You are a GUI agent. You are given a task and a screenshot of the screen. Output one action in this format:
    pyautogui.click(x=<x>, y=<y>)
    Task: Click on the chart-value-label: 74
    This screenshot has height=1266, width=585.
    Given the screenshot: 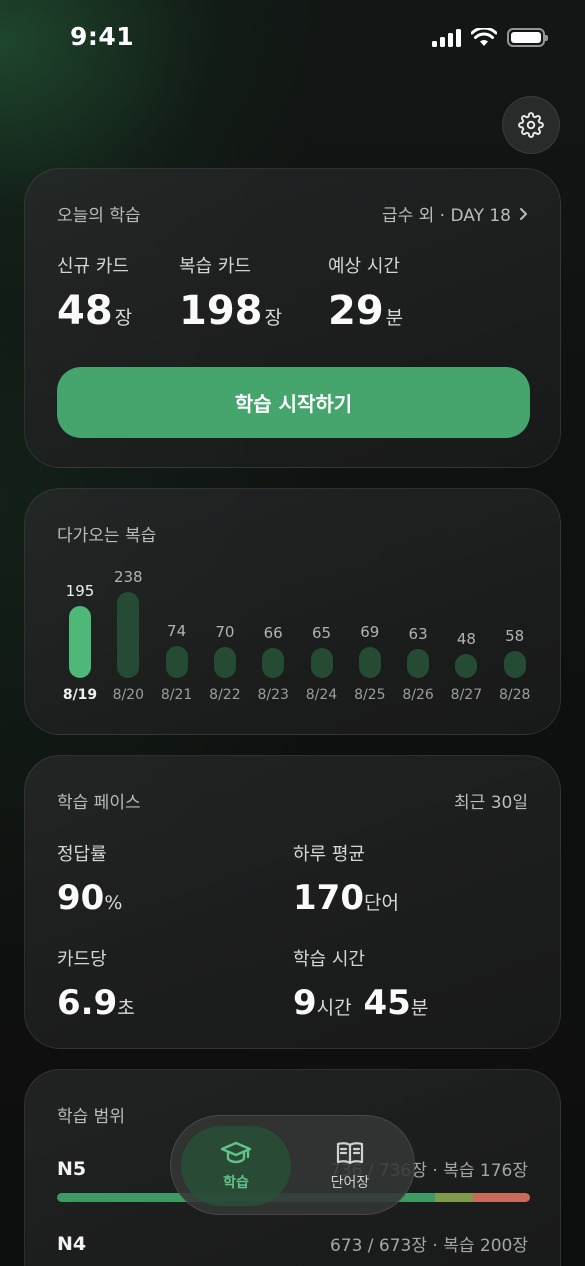 What is the action you would take?
    pyautogui.click(x=177, y=630)
    